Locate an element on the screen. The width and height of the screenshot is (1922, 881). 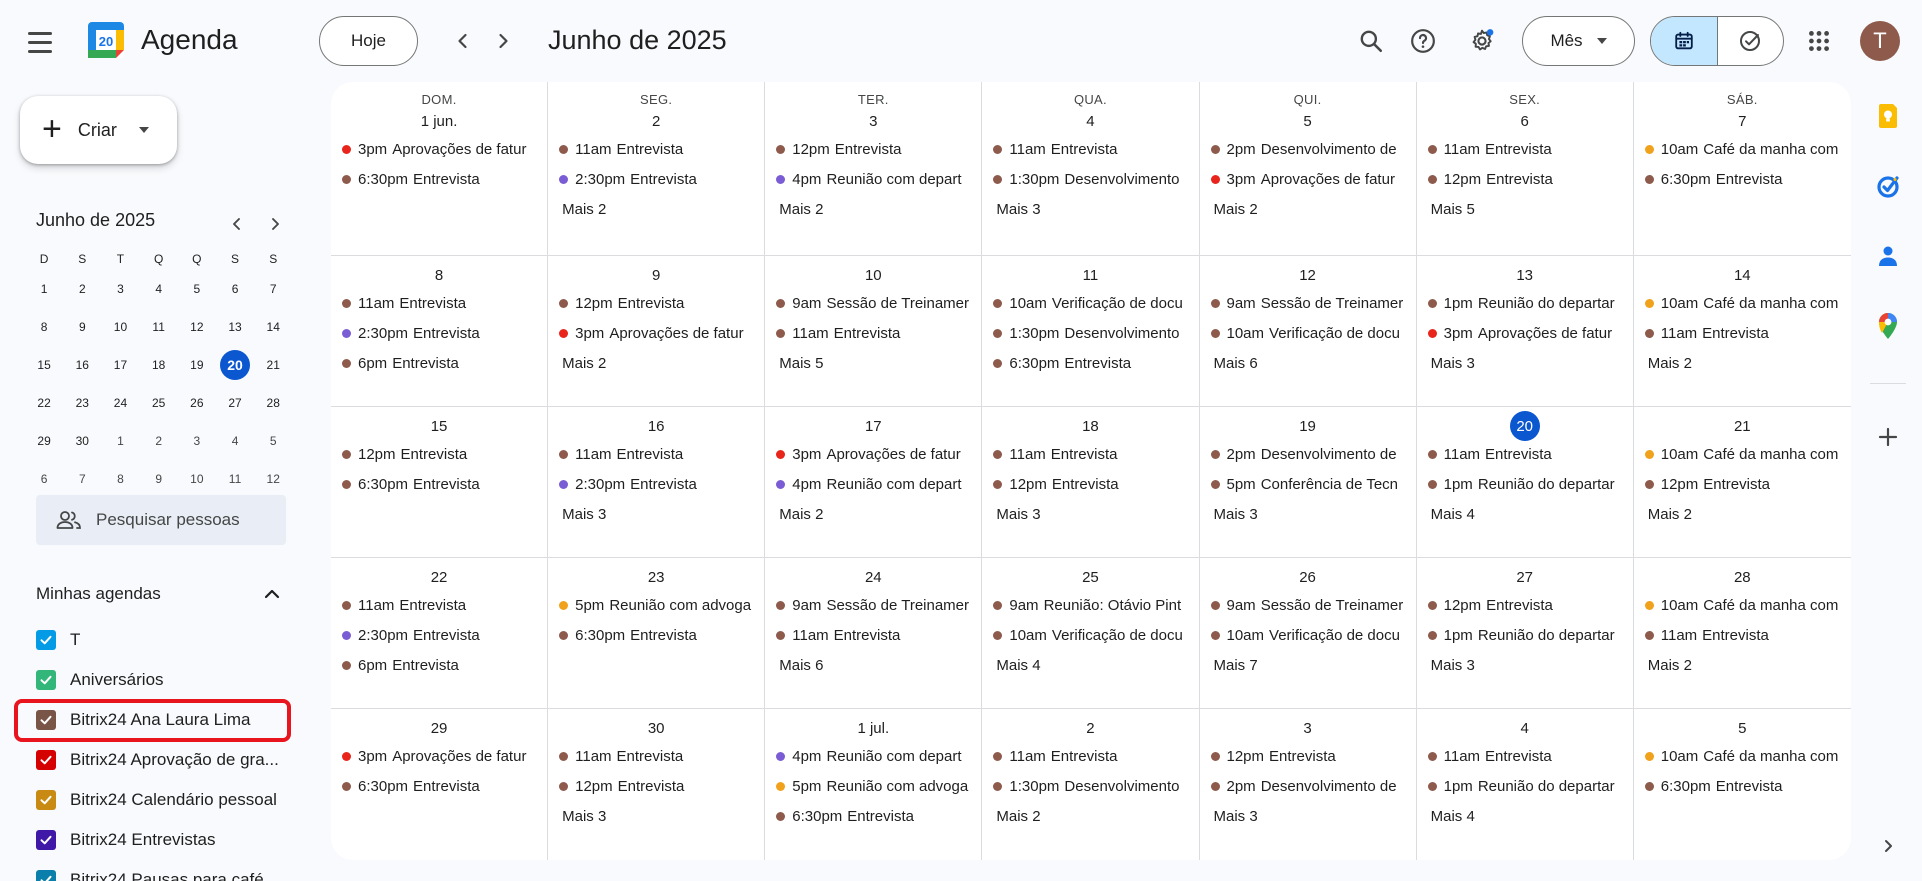
add-addon-button is located at coordinates (1888, 437).